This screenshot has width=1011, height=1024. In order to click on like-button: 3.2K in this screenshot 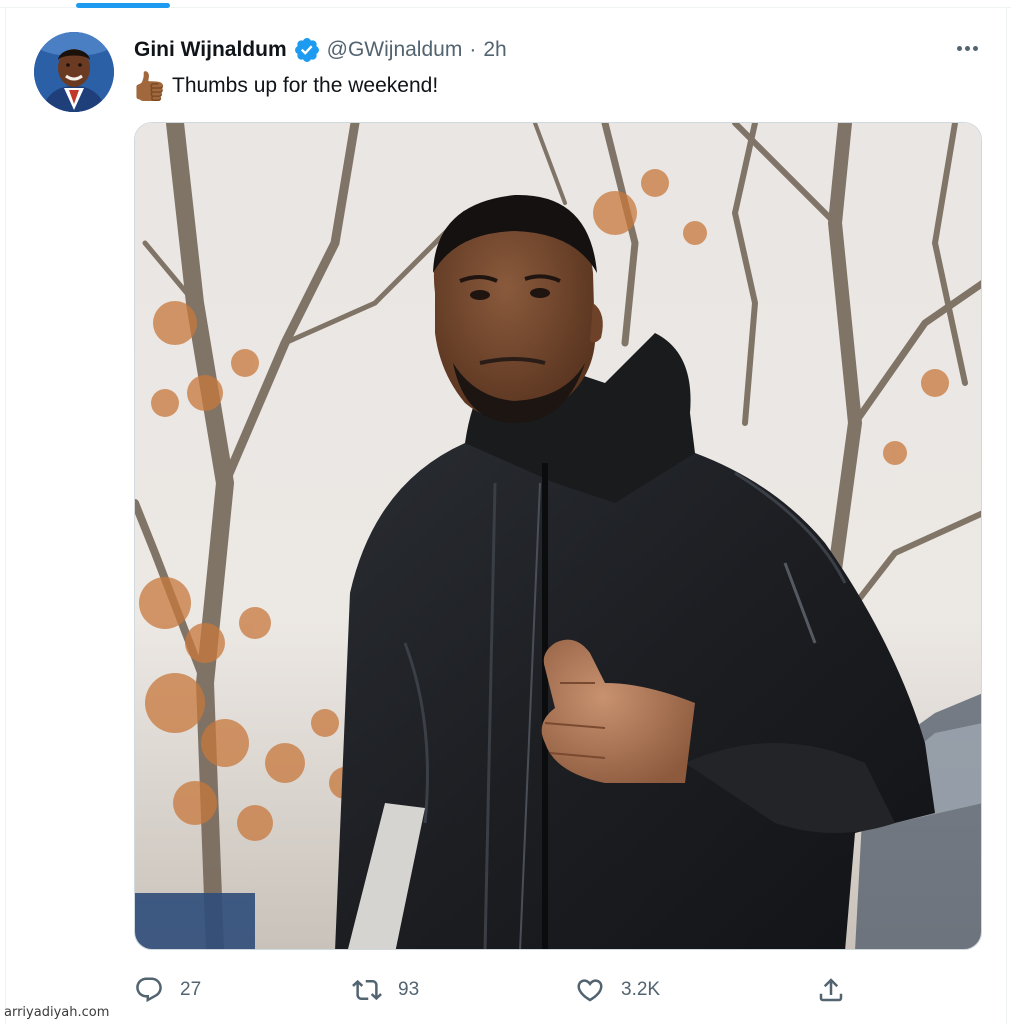, I will do `click(617, 990)`.